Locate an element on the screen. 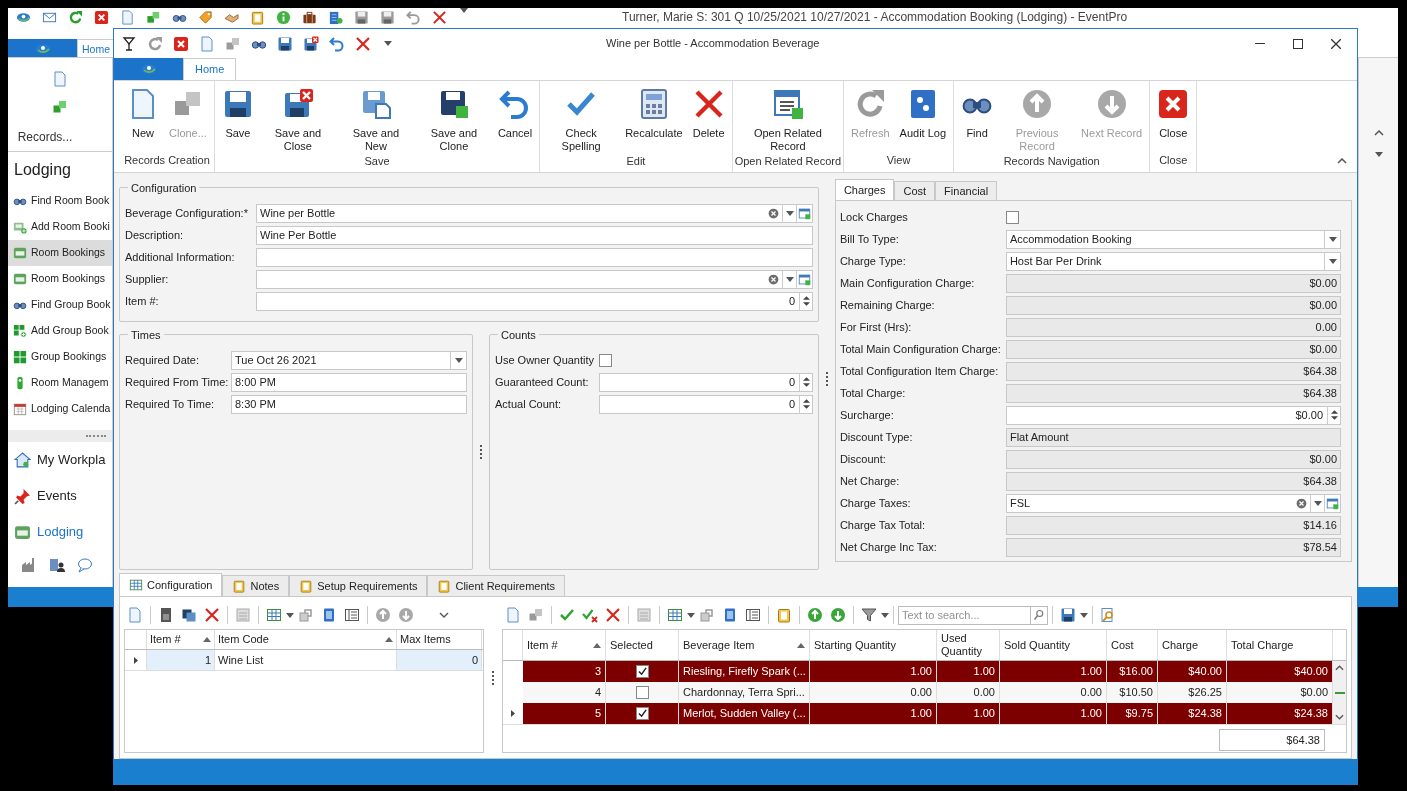 The height and width of the screenshot is (791, 1407). ribbon-button: New is located at coordinates (143, 119).